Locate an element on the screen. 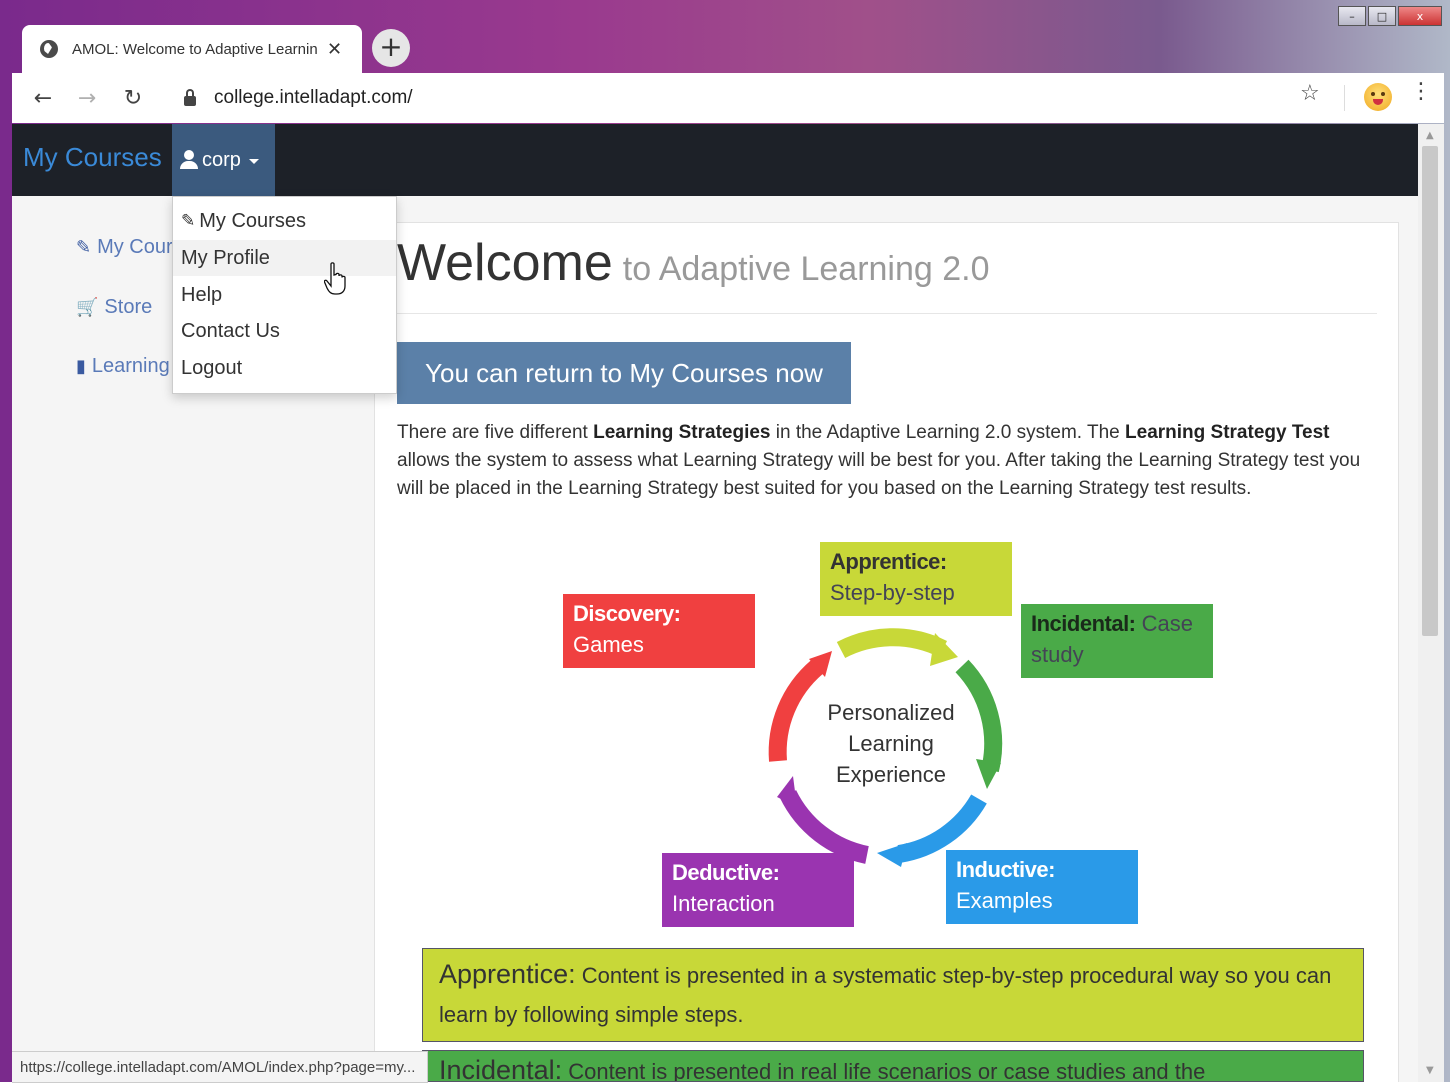 The height and width of the screenshot is (1083, 1450). user-name: corp is located at coordinates (221, 159).